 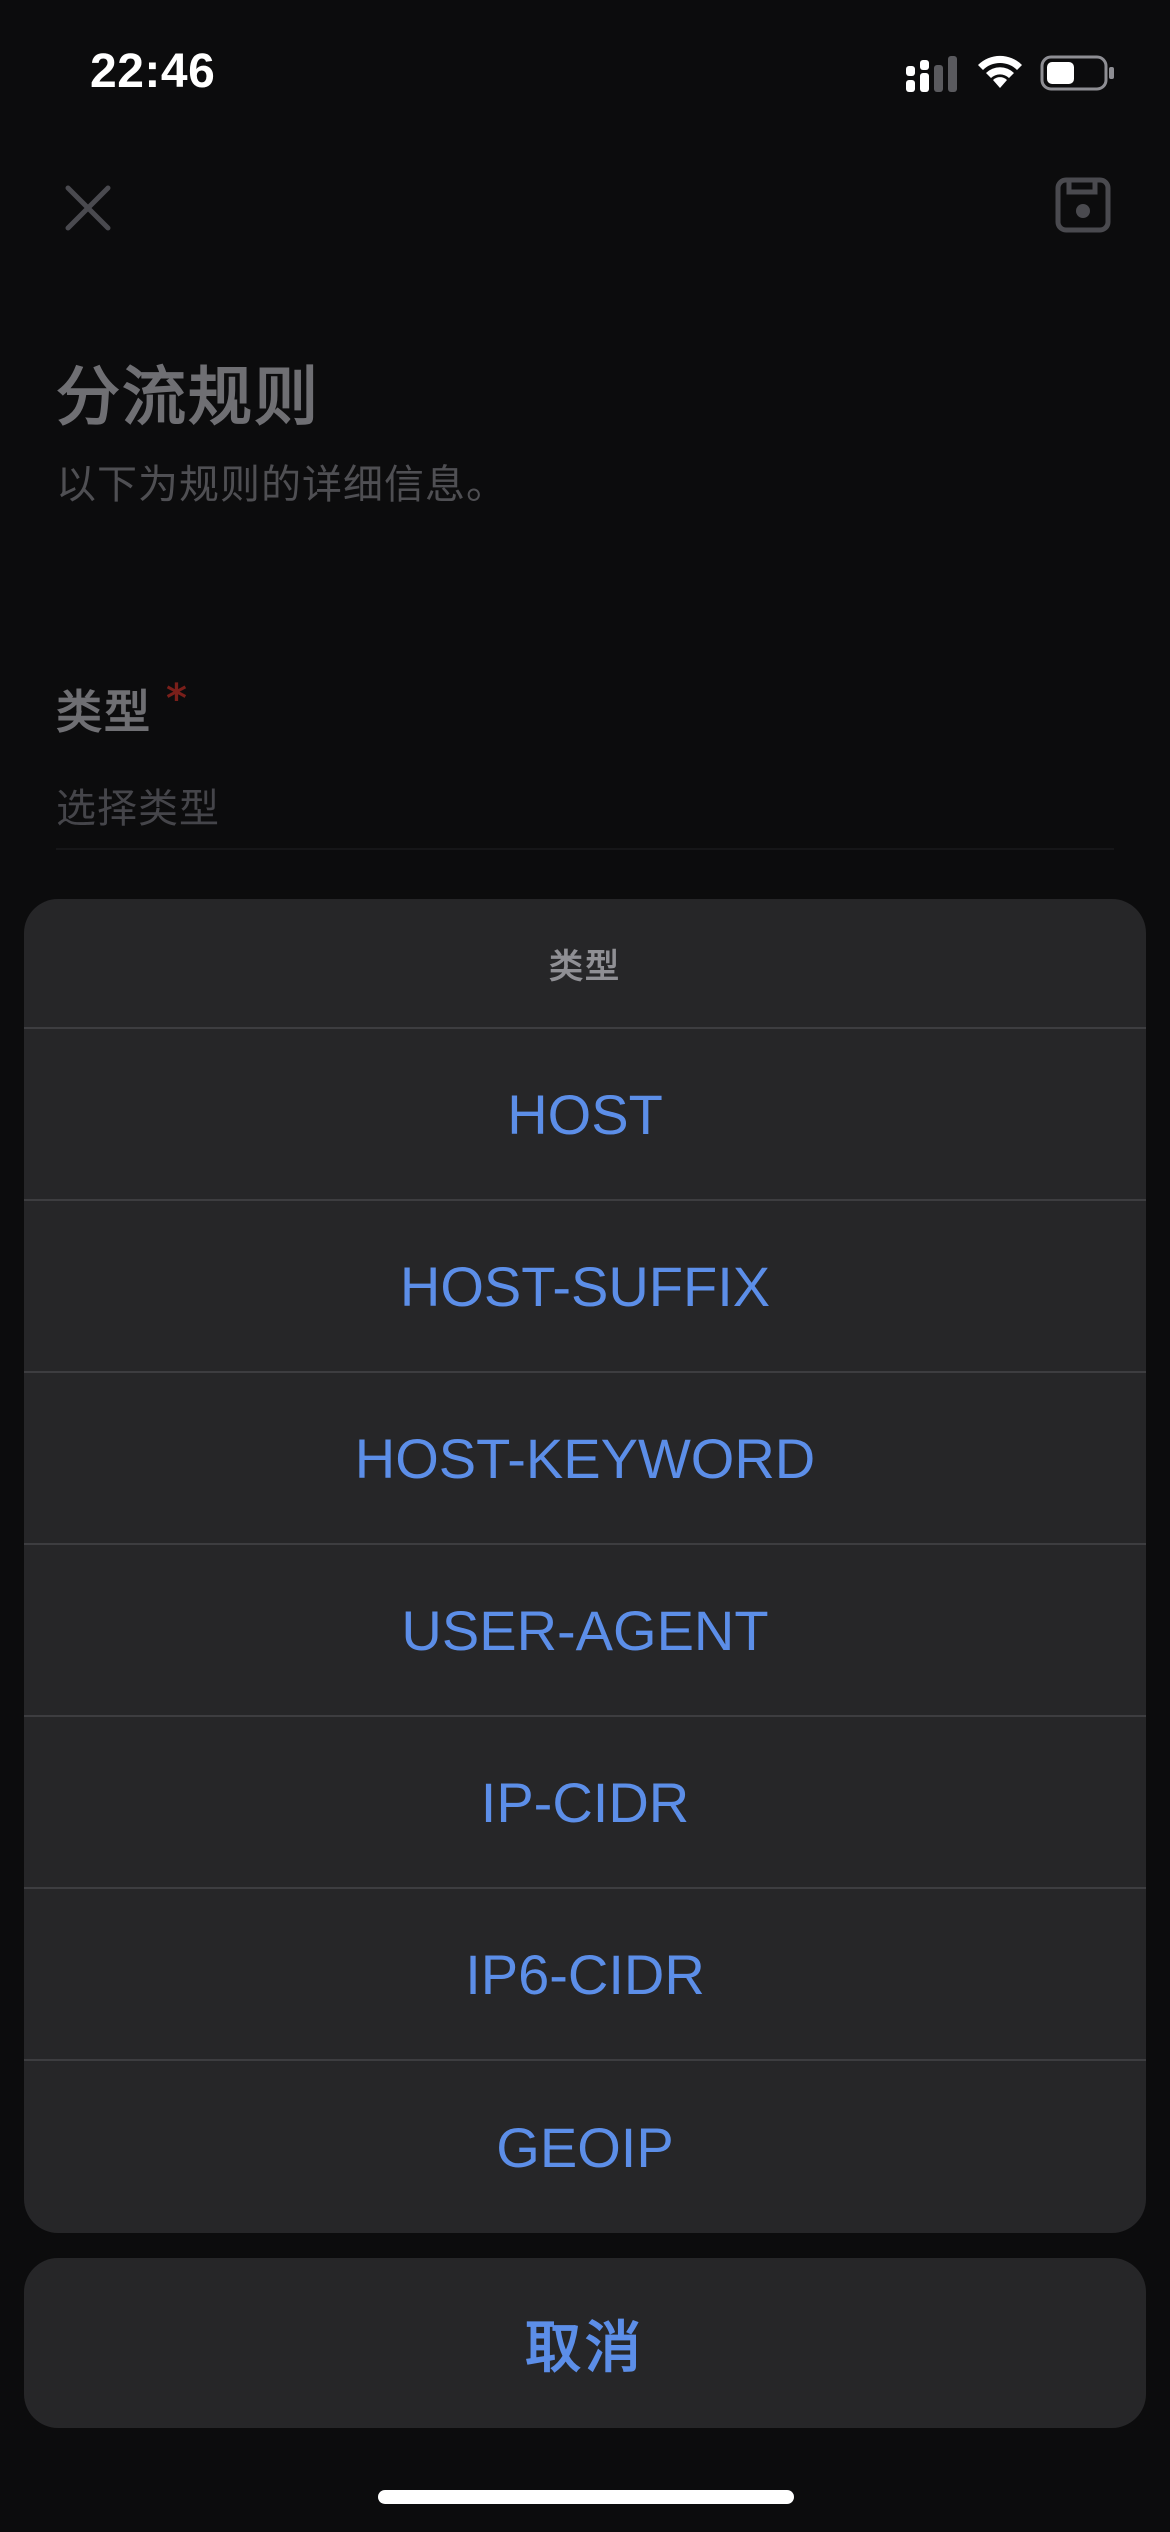 I want to click on action-sheet-title: 类型, so click(x=585, y=964).